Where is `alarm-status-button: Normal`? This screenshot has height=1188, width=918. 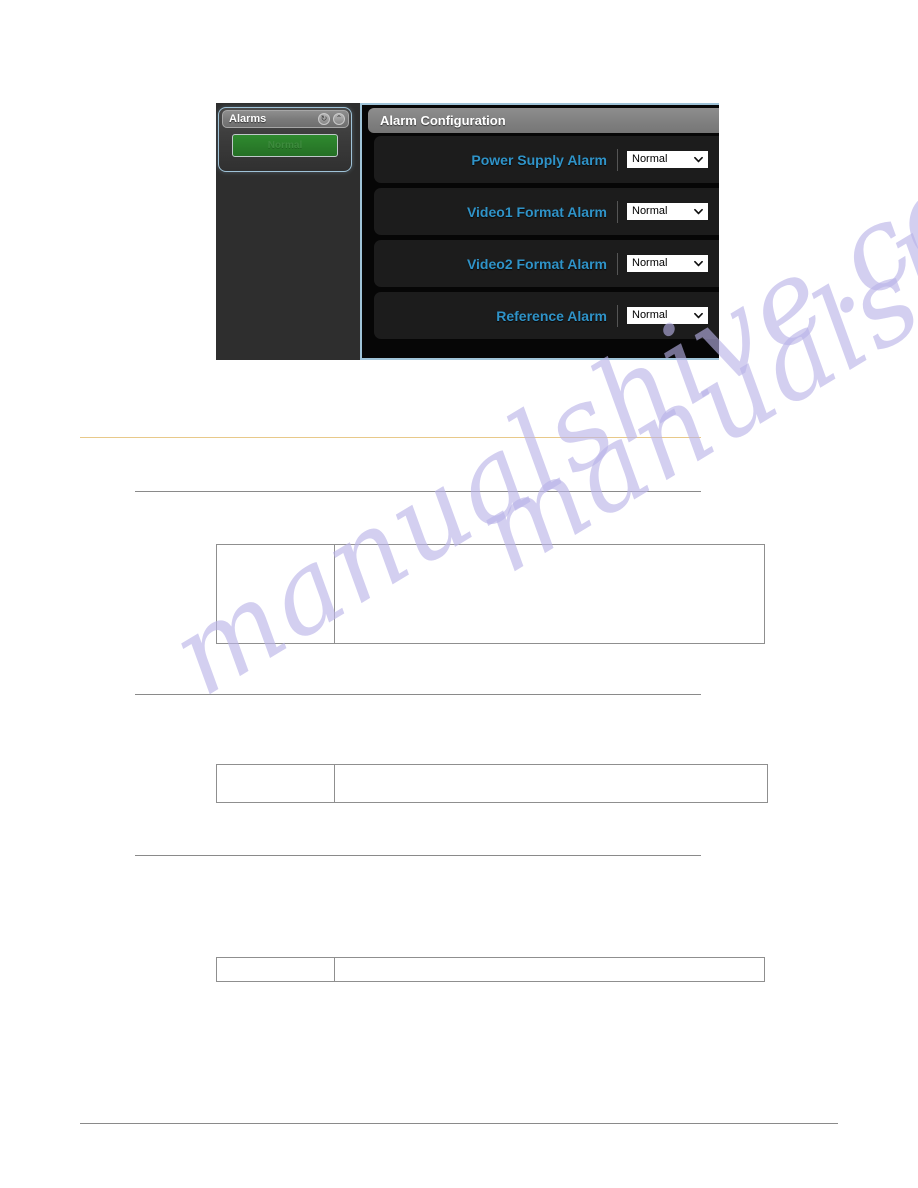 alarm-status-button: Normal is located at coordinates (285, 145).